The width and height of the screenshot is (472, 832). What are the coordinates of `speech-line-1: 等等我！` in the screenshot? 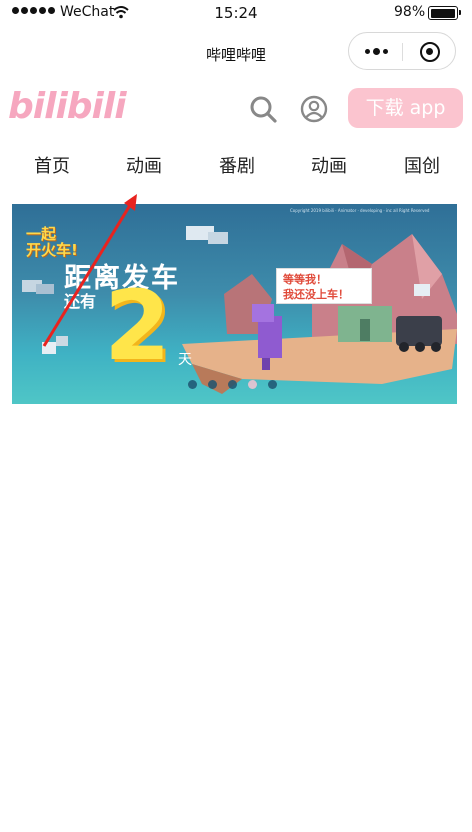 It's located at (305, 279).